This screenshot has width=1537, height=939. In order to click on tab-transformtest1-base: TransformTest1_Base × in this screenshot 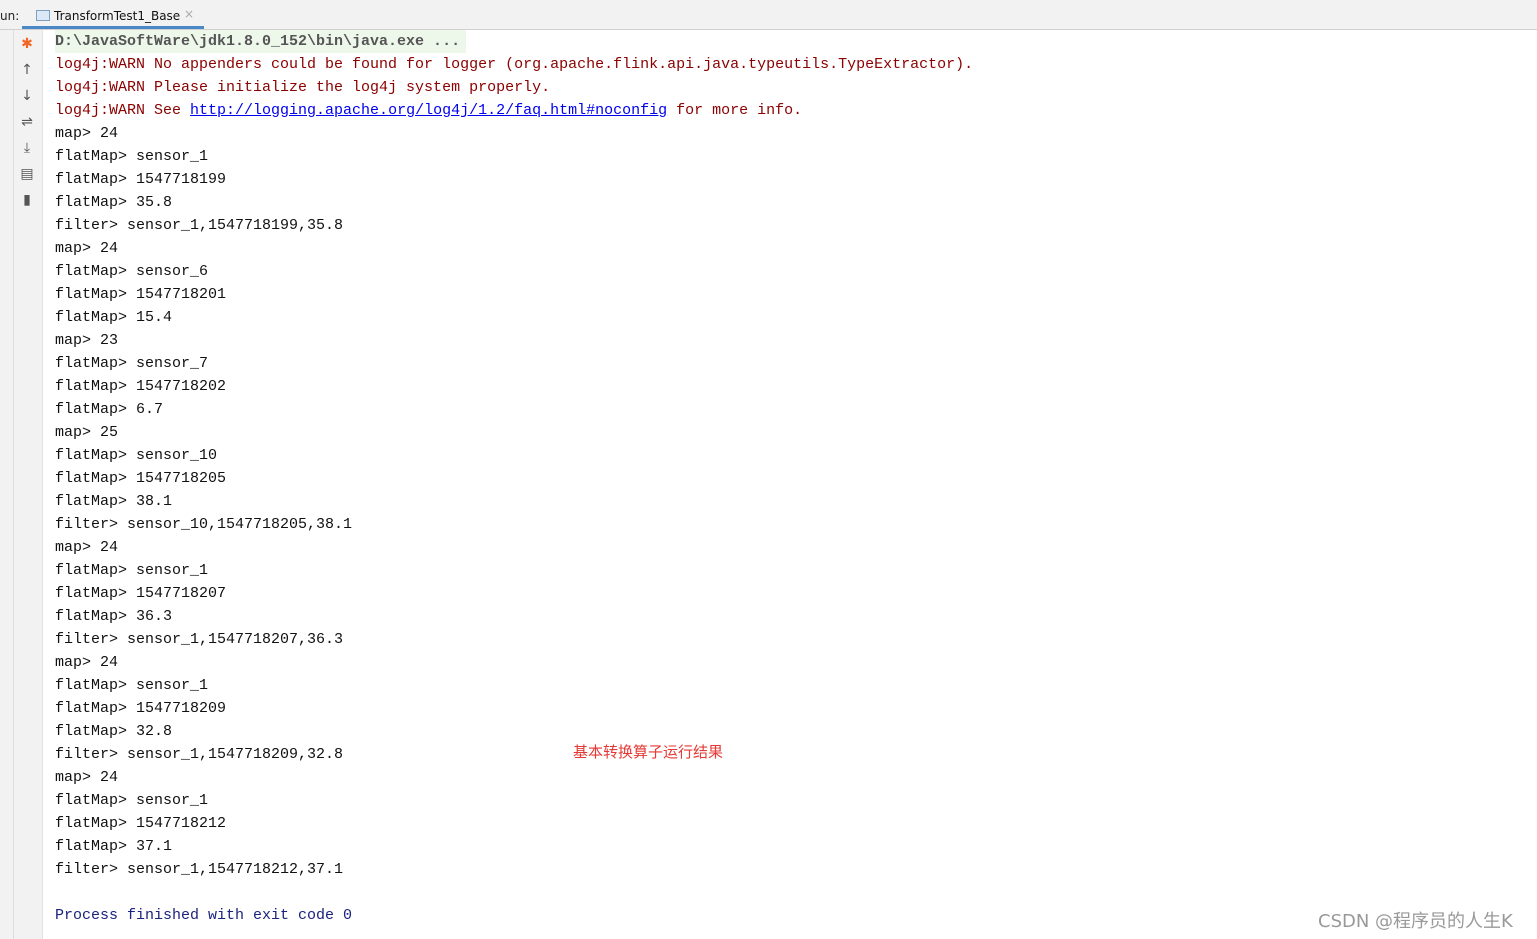, I will do `click(113, 14)`.